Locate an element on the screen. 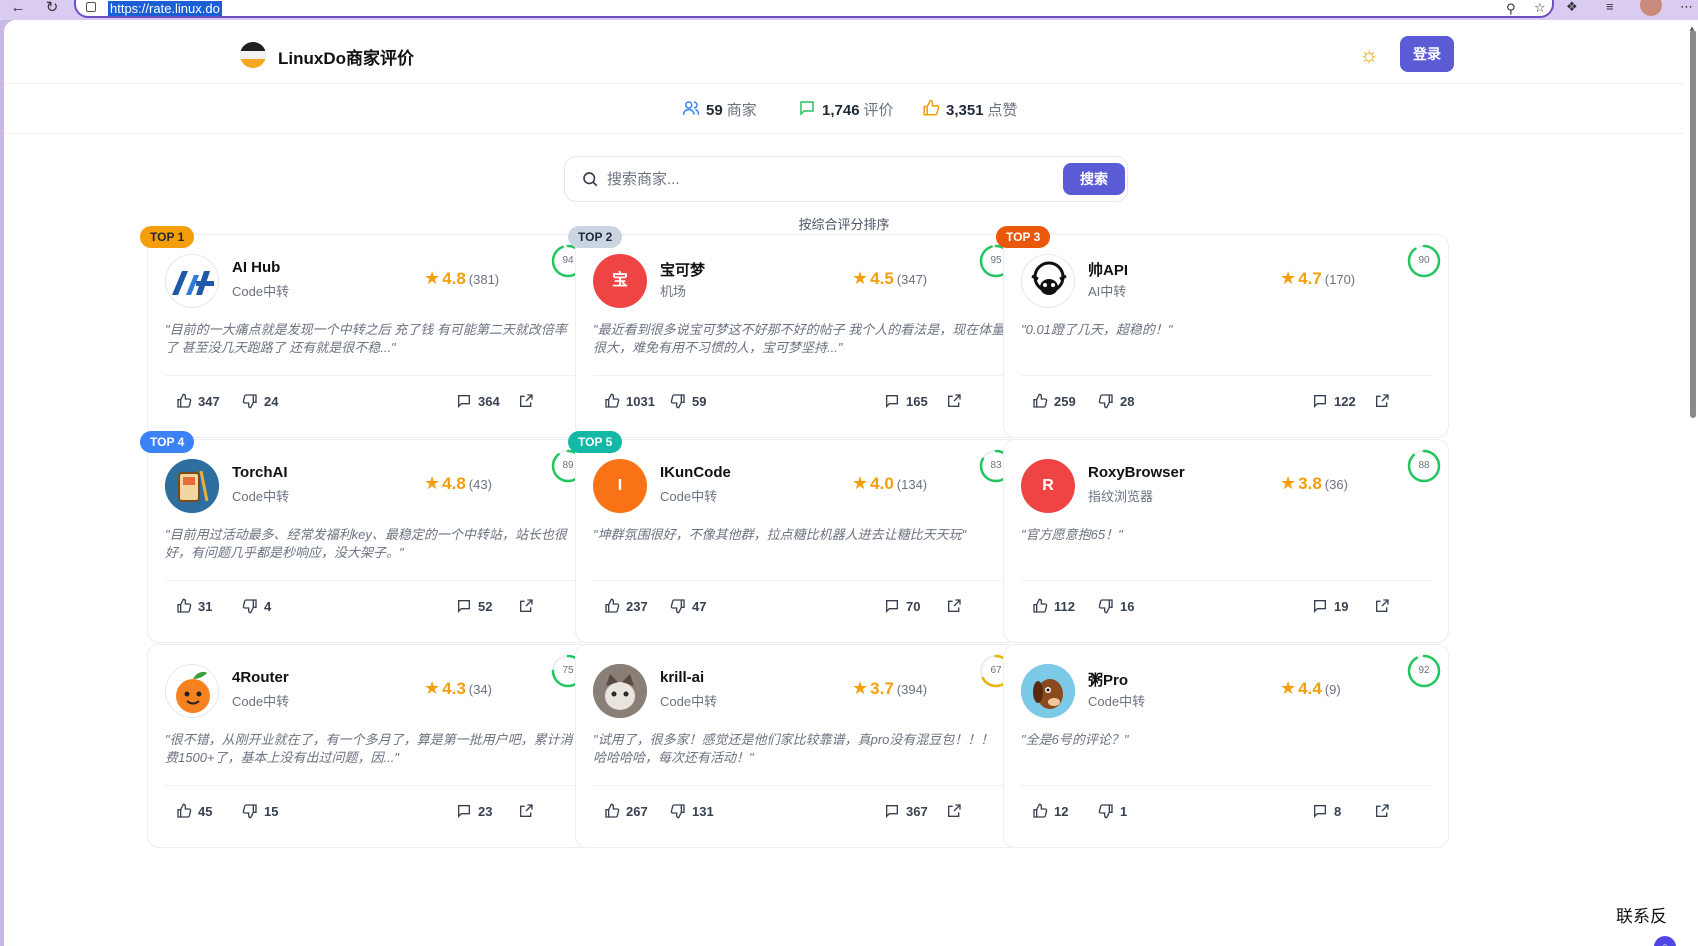 The image size is (1698, 946). merchant-name: 宝可梦 is located at coordinates (682, 269).